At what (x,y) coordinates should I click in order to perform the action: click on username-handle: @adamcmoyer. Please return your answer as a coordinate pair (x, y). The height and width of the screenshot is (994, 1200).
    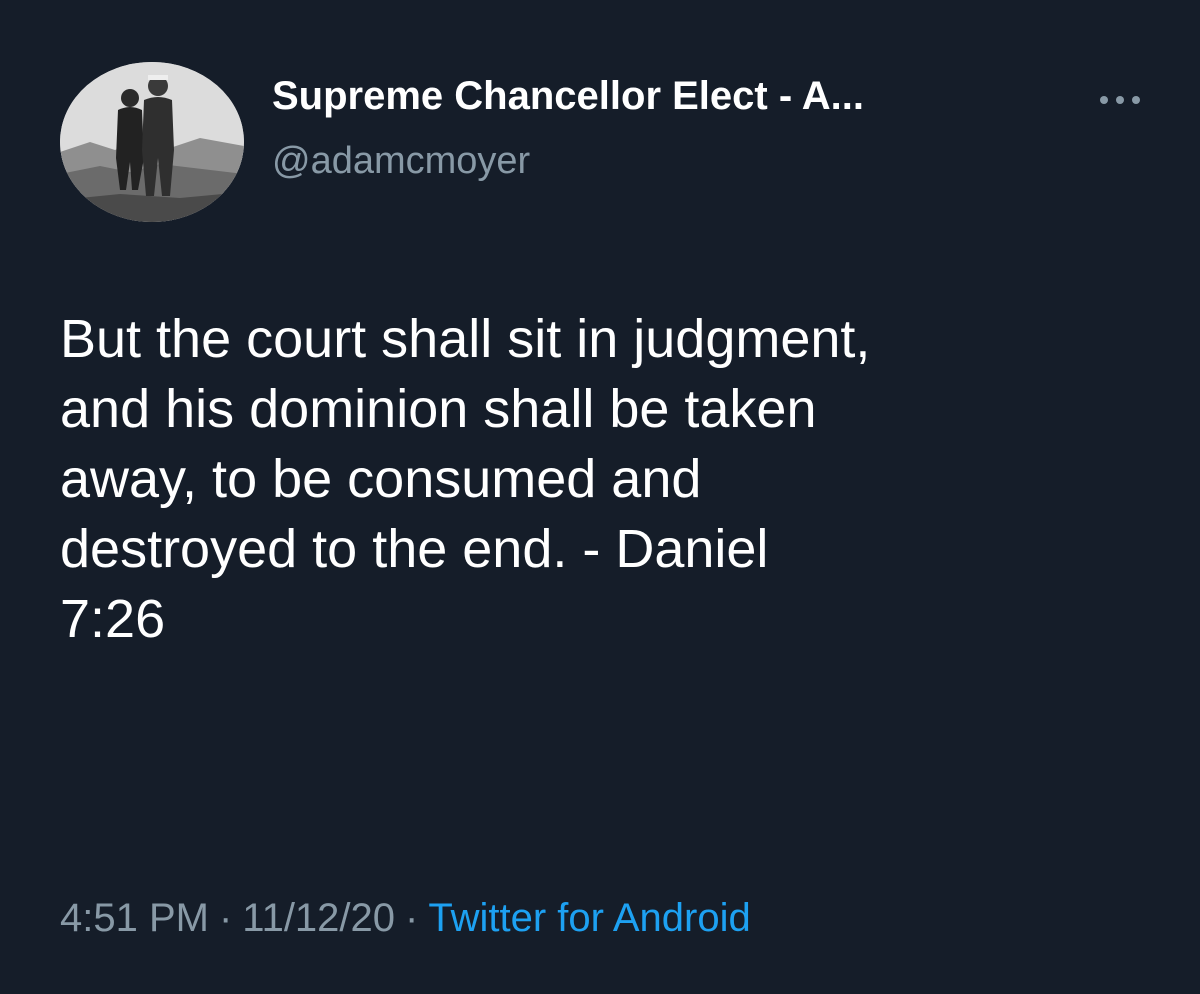
    Looking at the image, I should click on (401, 161).